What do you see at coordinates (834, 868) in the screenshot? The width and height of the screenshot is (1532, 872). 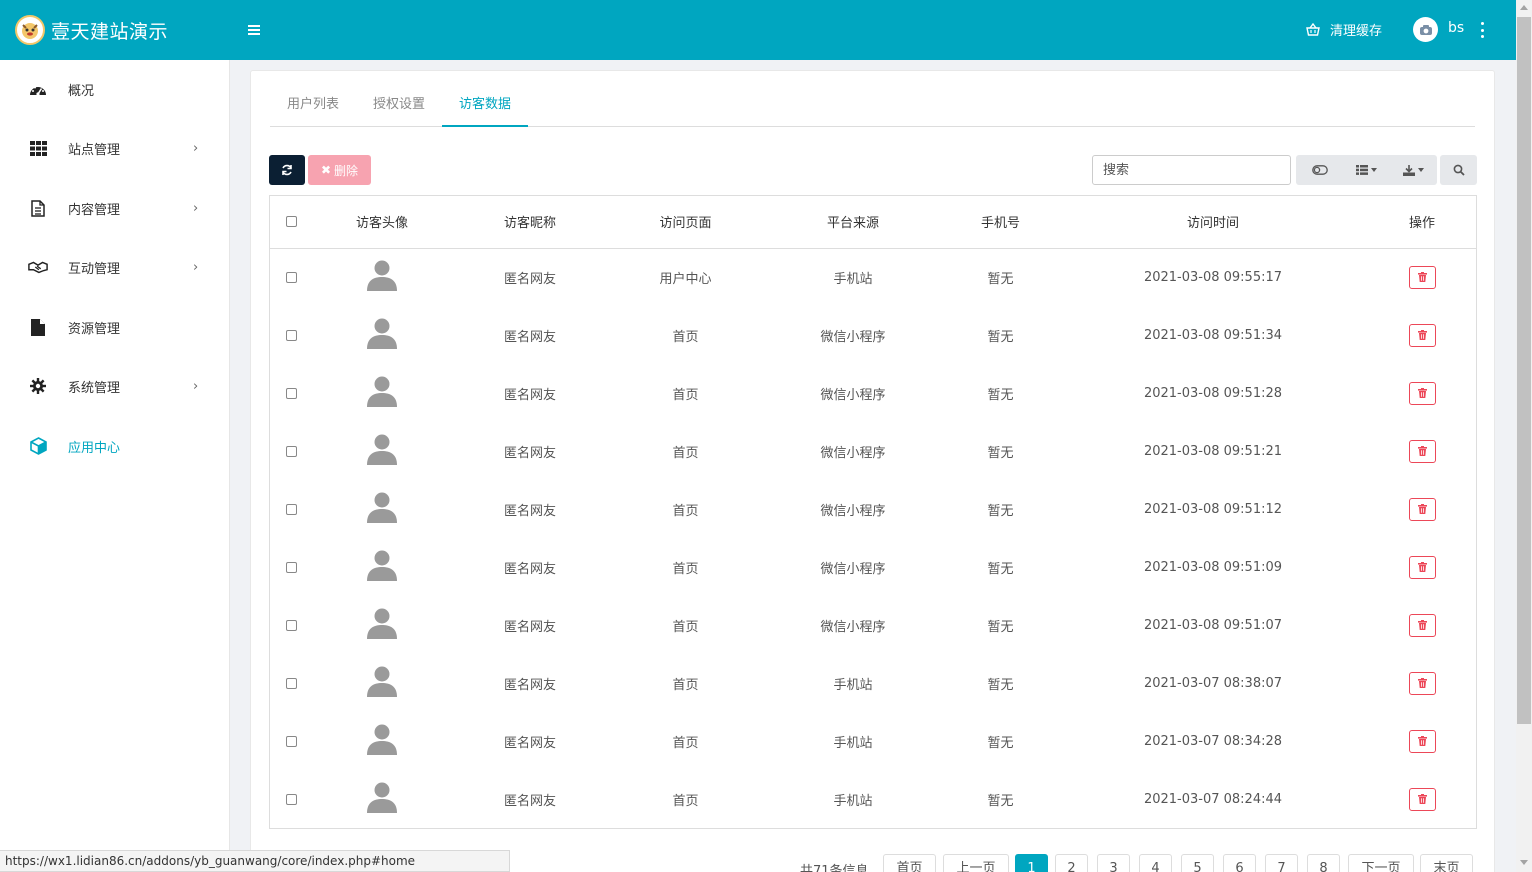 I see `pagination-info: 共71条信息` at bounding box center [834, 868].